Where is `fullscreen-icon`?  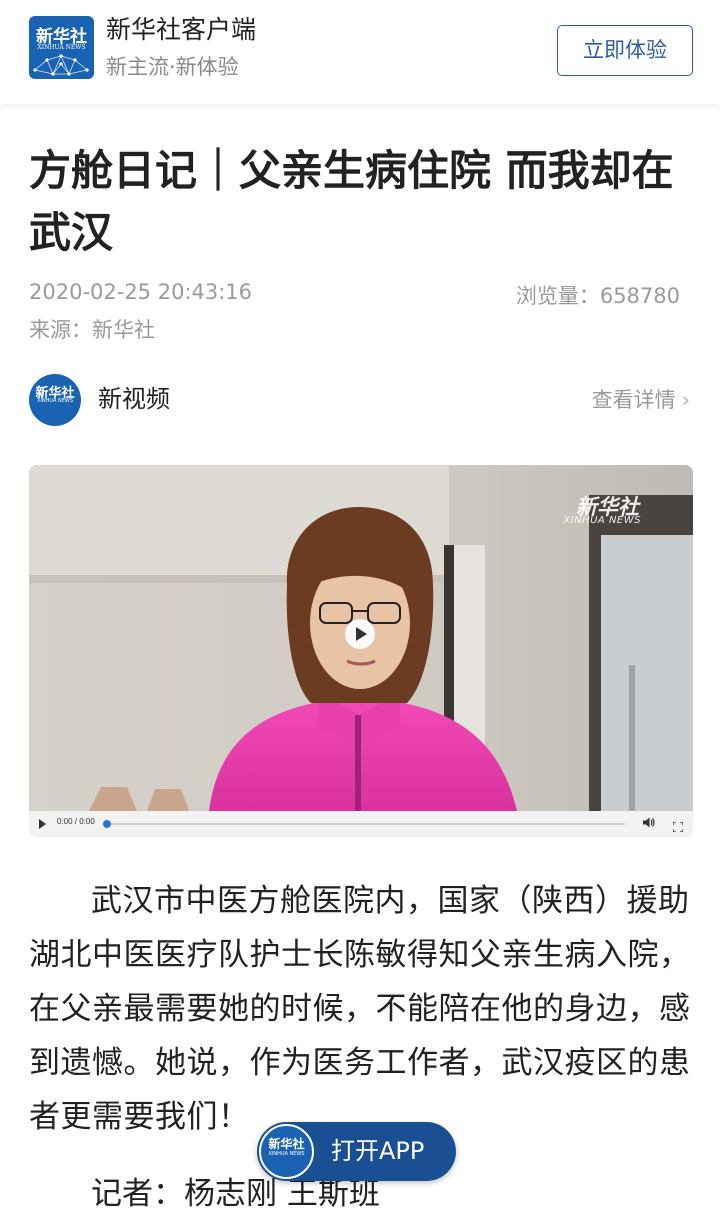
fullscreen-icon is located at coordinates (678, 825).